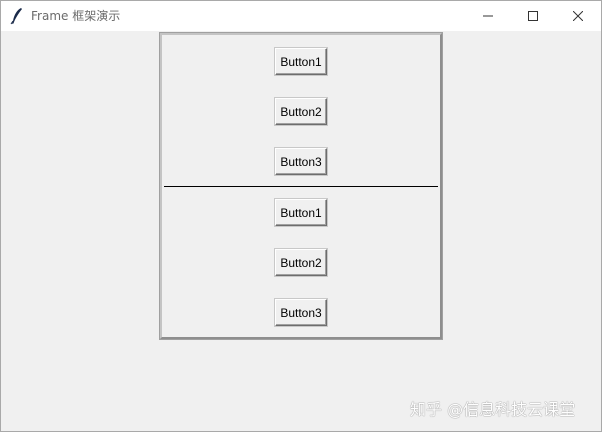 The image size is (602, 432). Describe the element at coordinates (301, 61) in the screenshot. I see `top-button-1: Button1` at that location.